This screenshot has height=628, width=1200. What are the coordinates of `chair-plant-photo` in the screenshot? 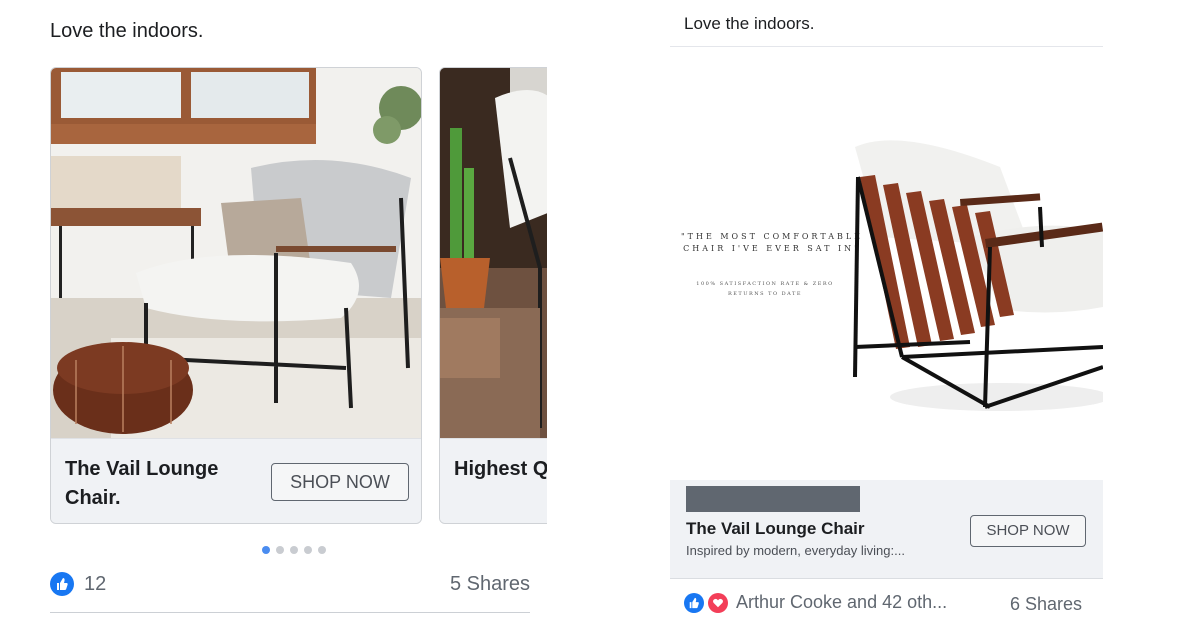 It's located at (493, 253).